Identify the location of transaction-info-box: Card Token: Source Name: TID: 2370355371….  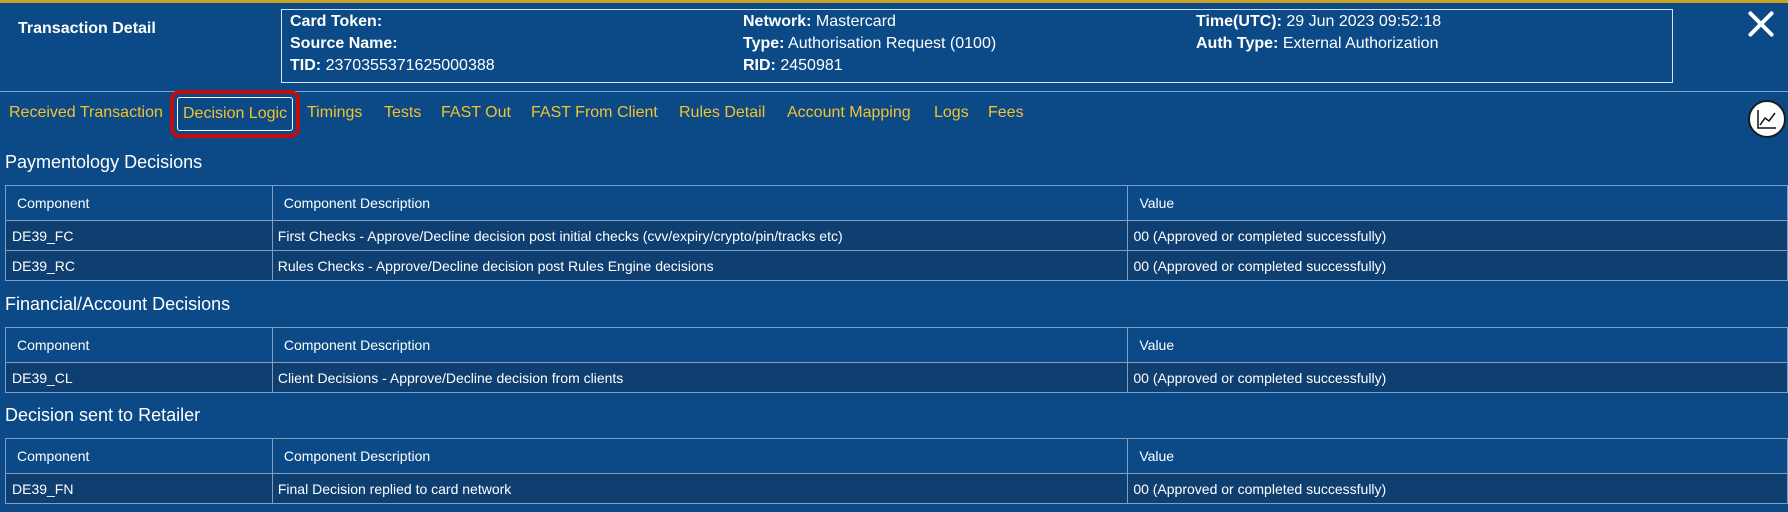
(977, 46).